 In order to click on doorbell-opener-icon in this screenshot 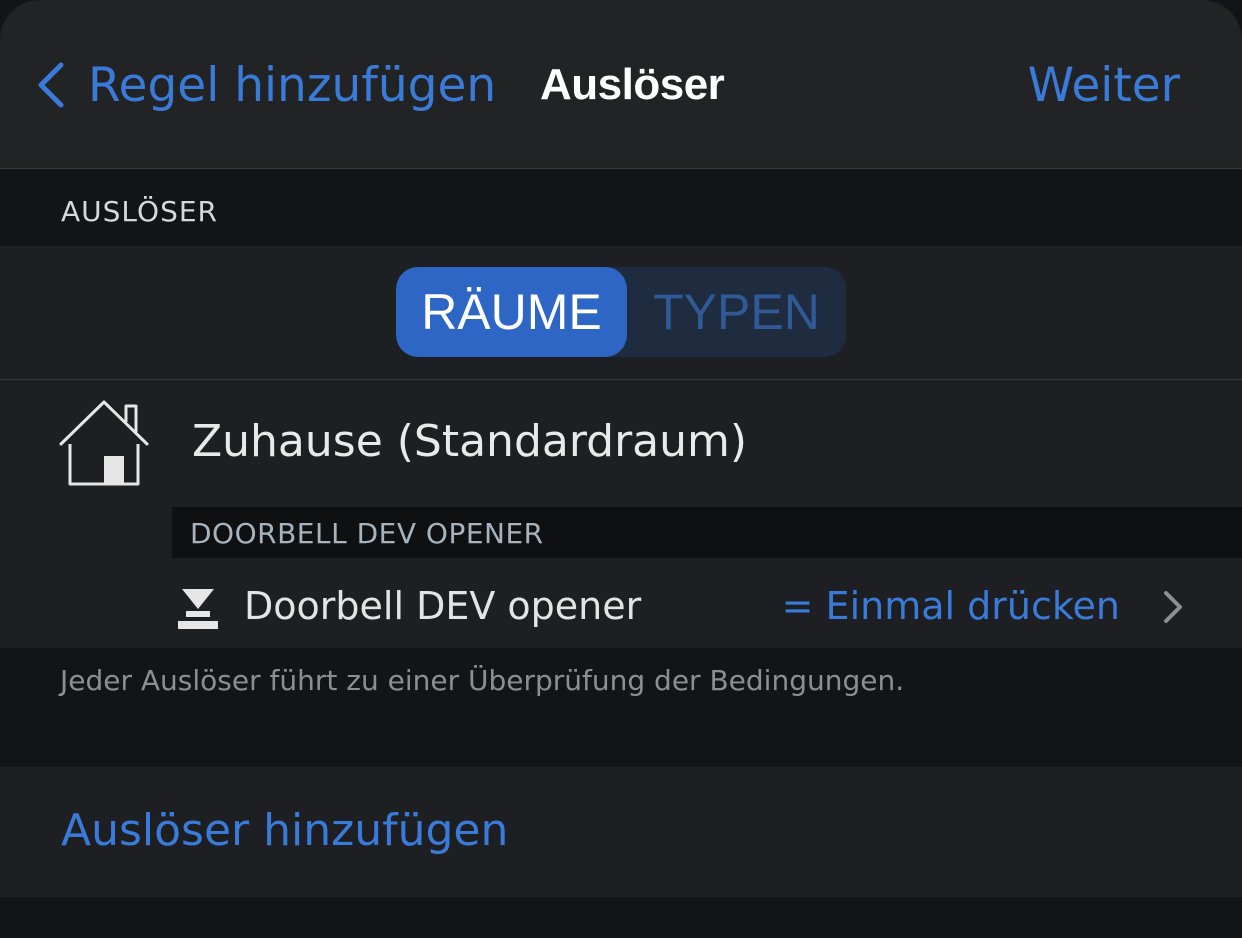, I will do `click(198, 609)`.